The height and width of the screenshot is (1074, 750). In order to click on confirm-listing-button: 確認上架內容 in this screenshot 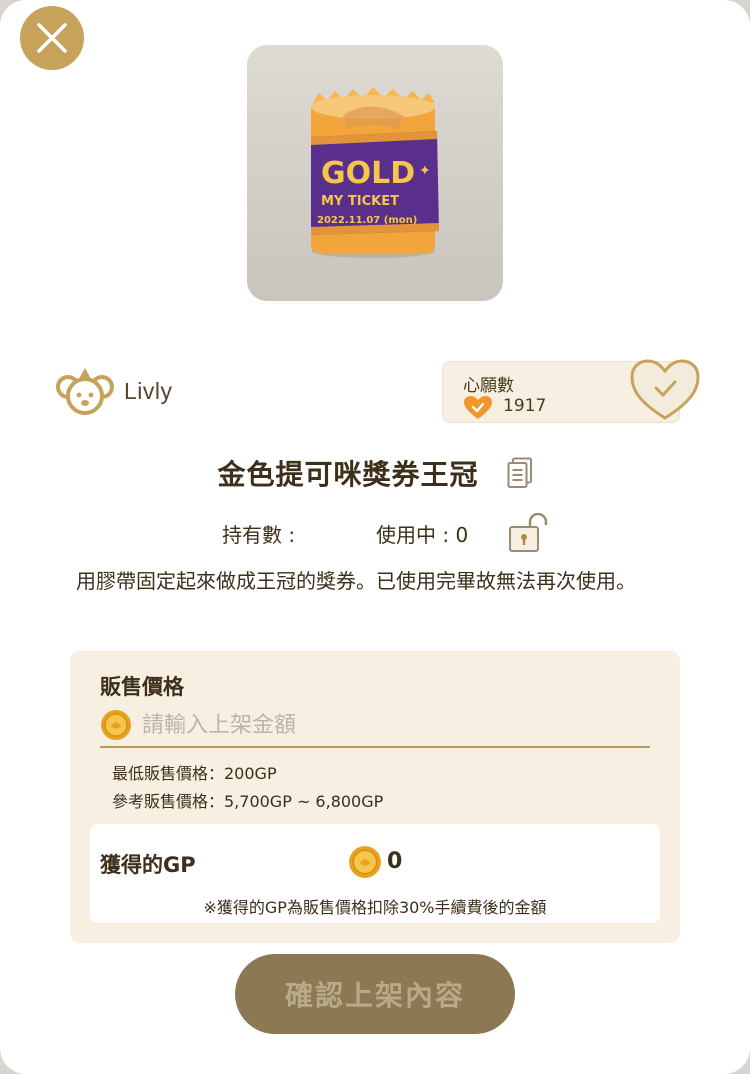, I will do `click(375, 994)`.